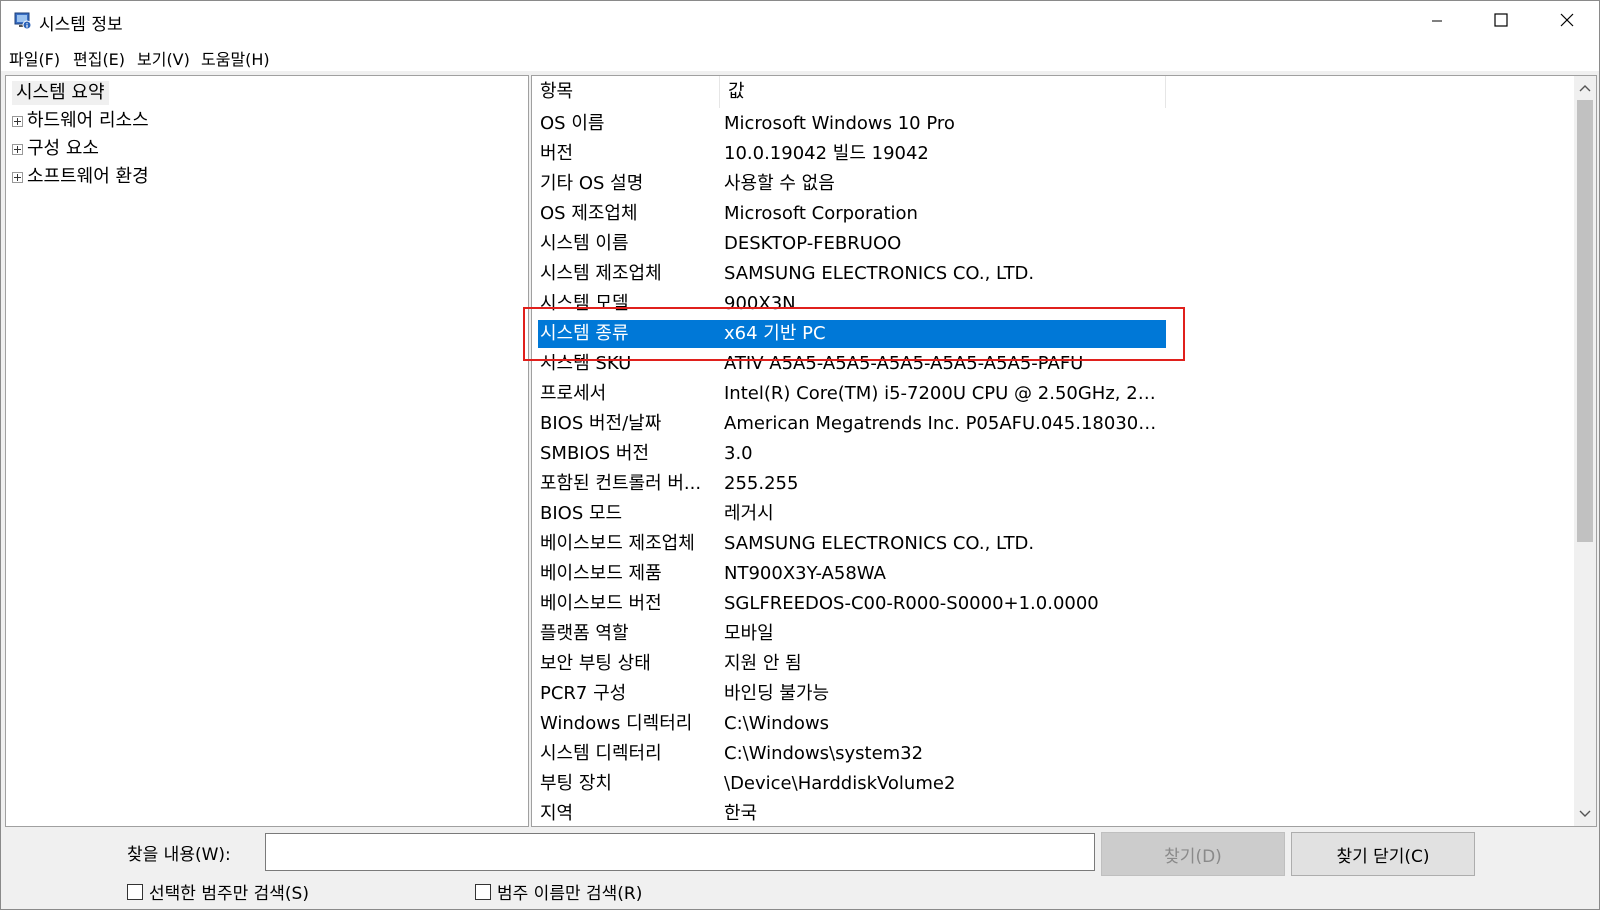 Image resolution: width=1600 pixels, height=910 pixels. I want to click on row-item-cell: 플랫폼 역할, so click(584, 633).